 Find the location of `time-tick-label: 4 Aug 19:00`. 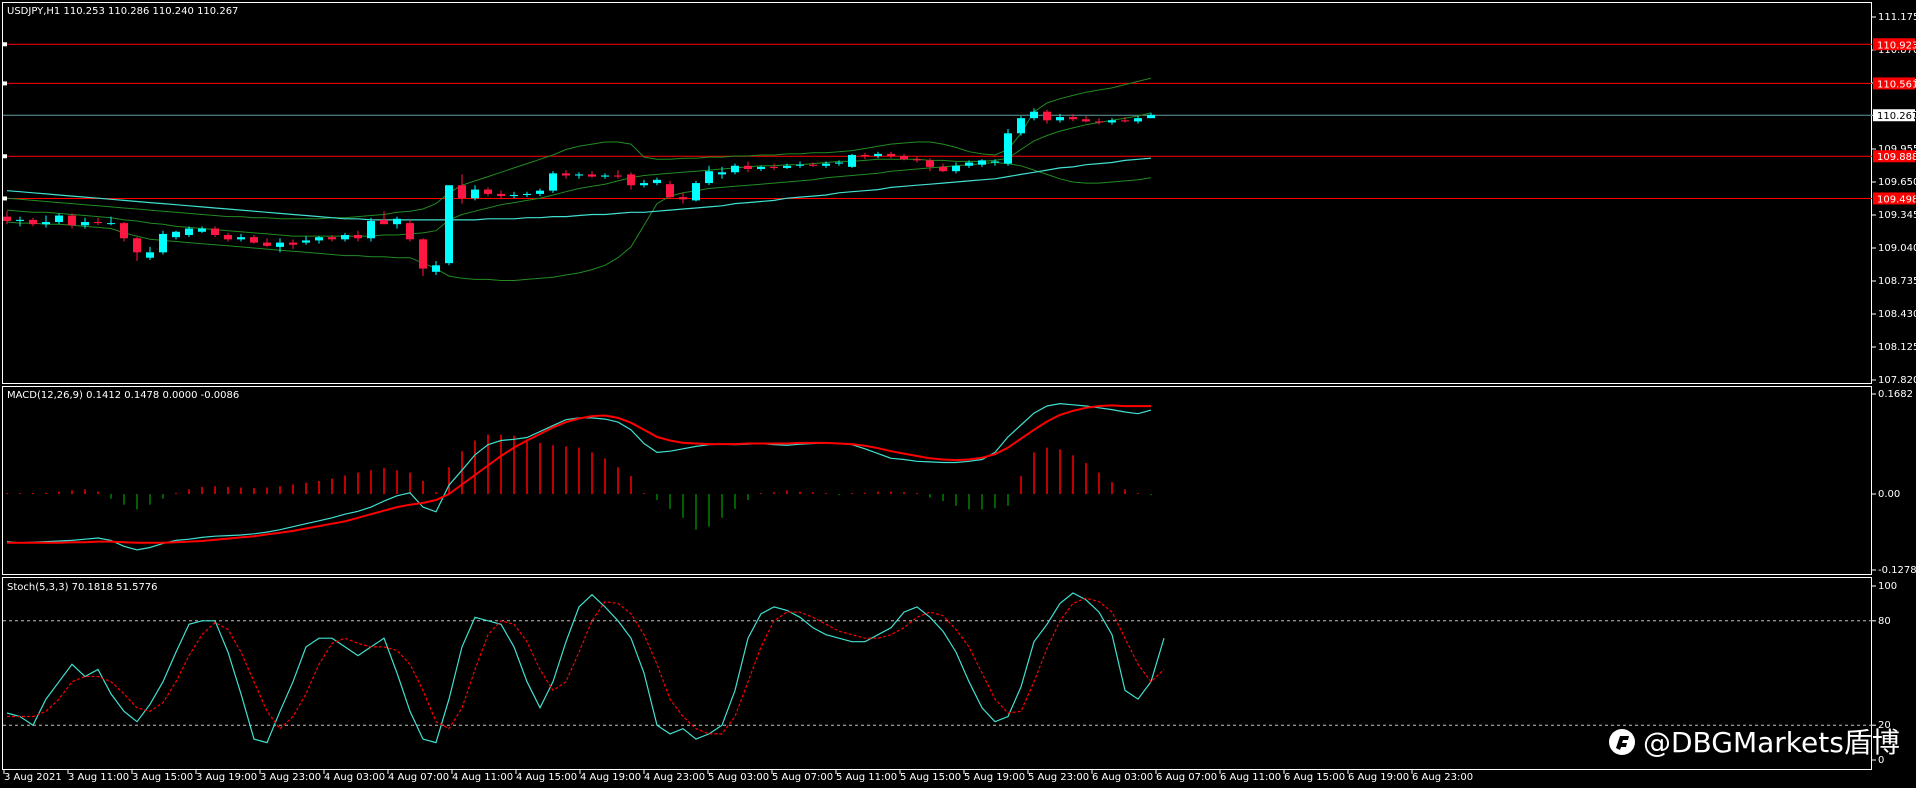

time-tick-label: 4 Aug 19:00 is located at coordinates (610, 777).